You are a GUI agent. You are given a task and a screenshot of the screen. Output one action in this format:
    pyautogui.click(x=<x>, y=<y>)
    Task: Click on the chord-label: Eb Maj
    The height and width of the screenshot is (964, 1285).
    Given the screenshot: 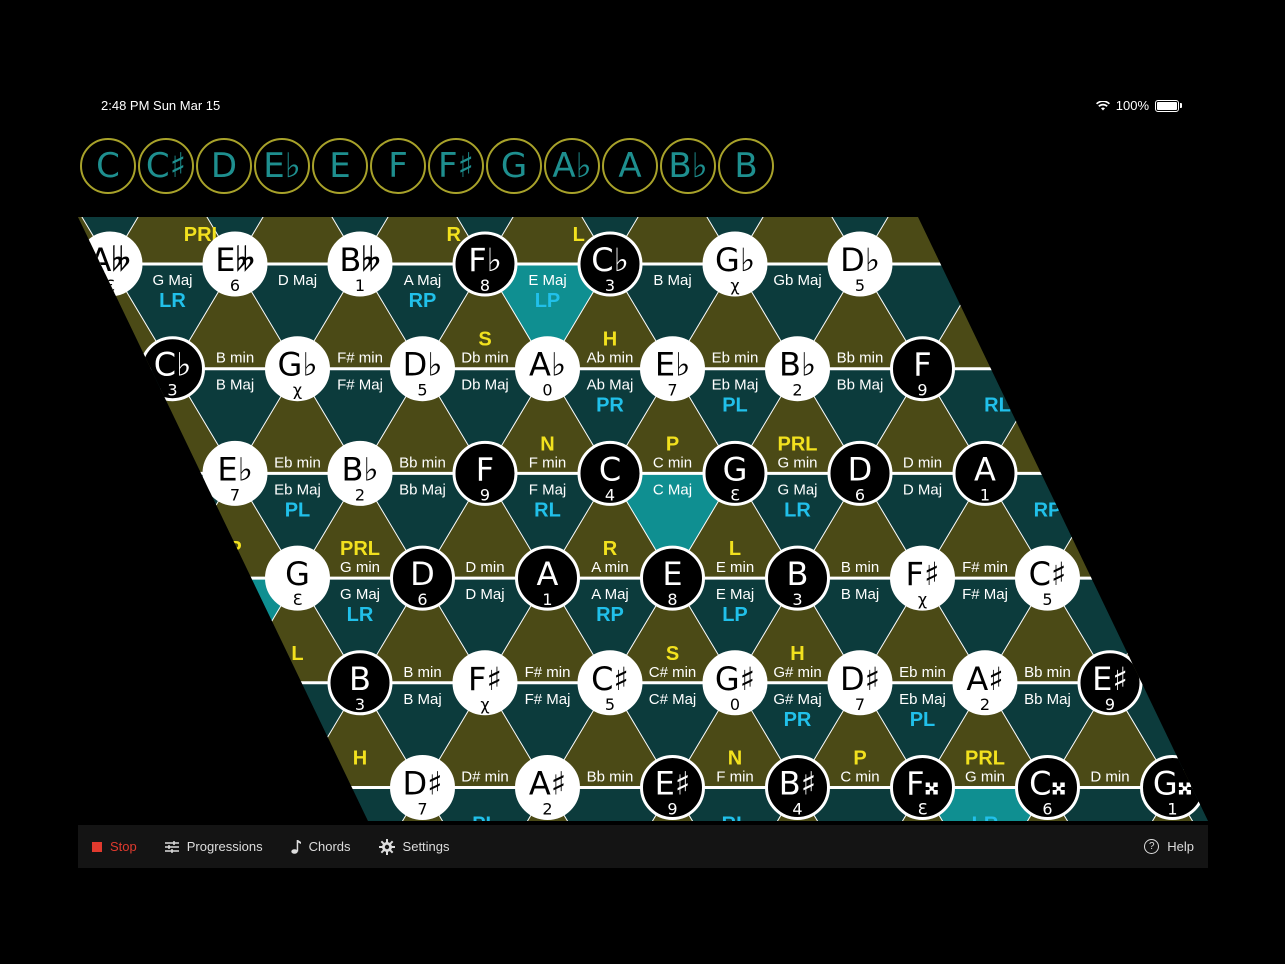 What is the action you would take?
    pyautogui.click(x=922, y=699)
    